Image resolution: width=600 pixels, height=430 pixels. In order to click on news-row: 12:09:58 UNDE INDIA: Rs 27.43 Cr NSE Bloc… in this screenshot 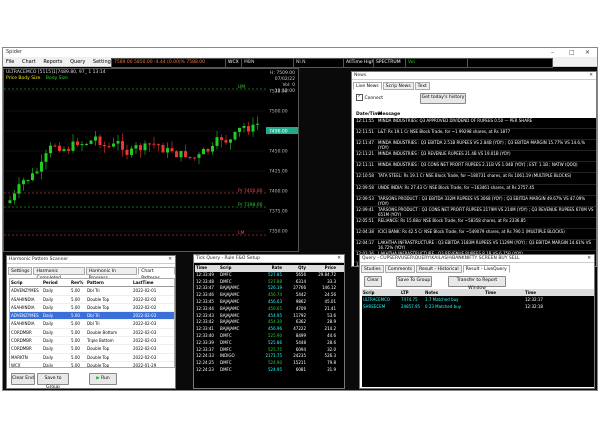, I will do `click(475, 190)`.